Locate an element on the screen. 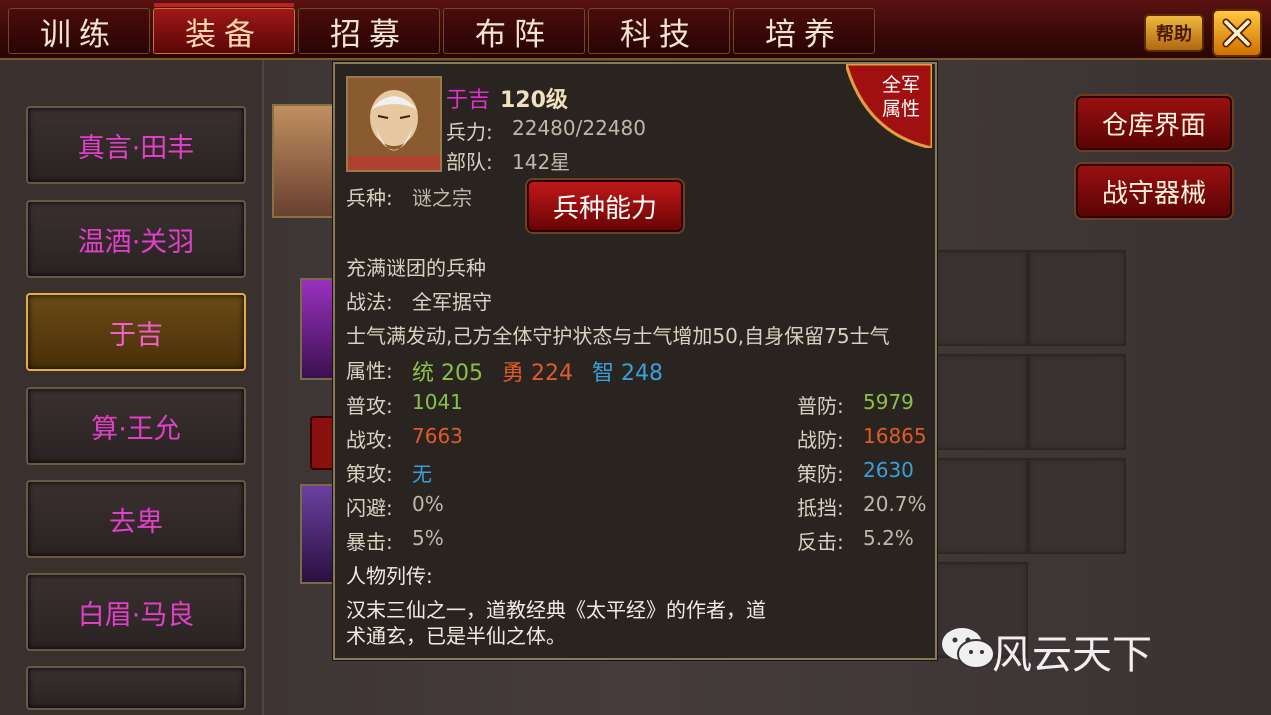 This screenshot has width=1271, height=715. hero-portrait is located at coordinates (394, 124).